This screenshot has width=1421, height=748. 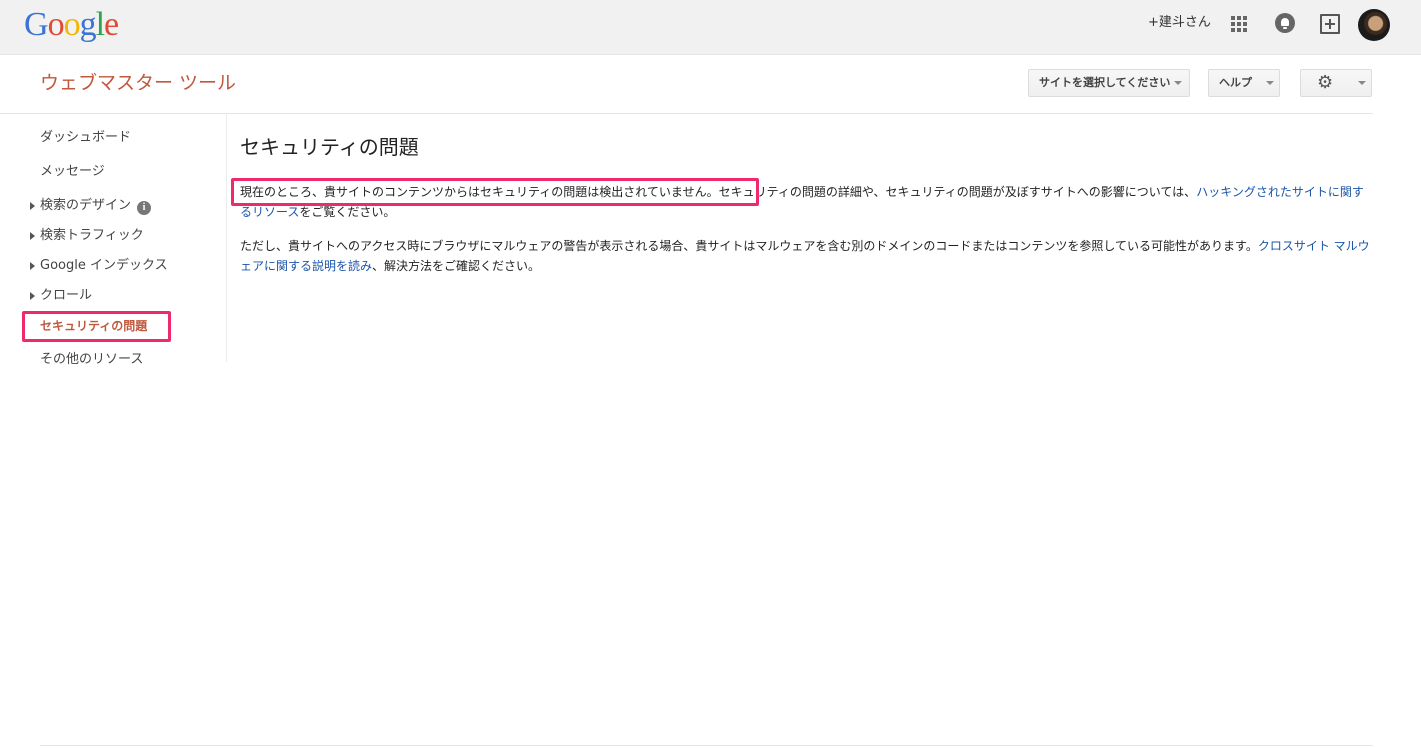 What do you see at coordinates (1374, 25) in the screenshot?
I see `avatar` at bounding box center [1374, 25].